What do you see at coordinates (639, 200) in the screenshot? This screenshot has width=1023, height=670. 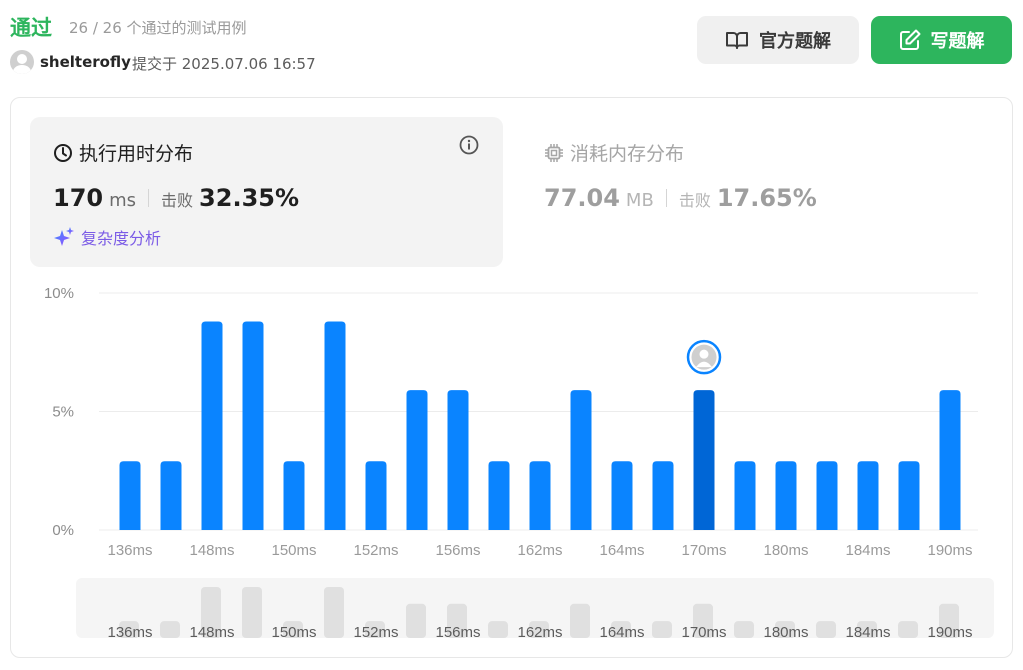 I see `memory-unit: MB` at bounding box center [639, 200].